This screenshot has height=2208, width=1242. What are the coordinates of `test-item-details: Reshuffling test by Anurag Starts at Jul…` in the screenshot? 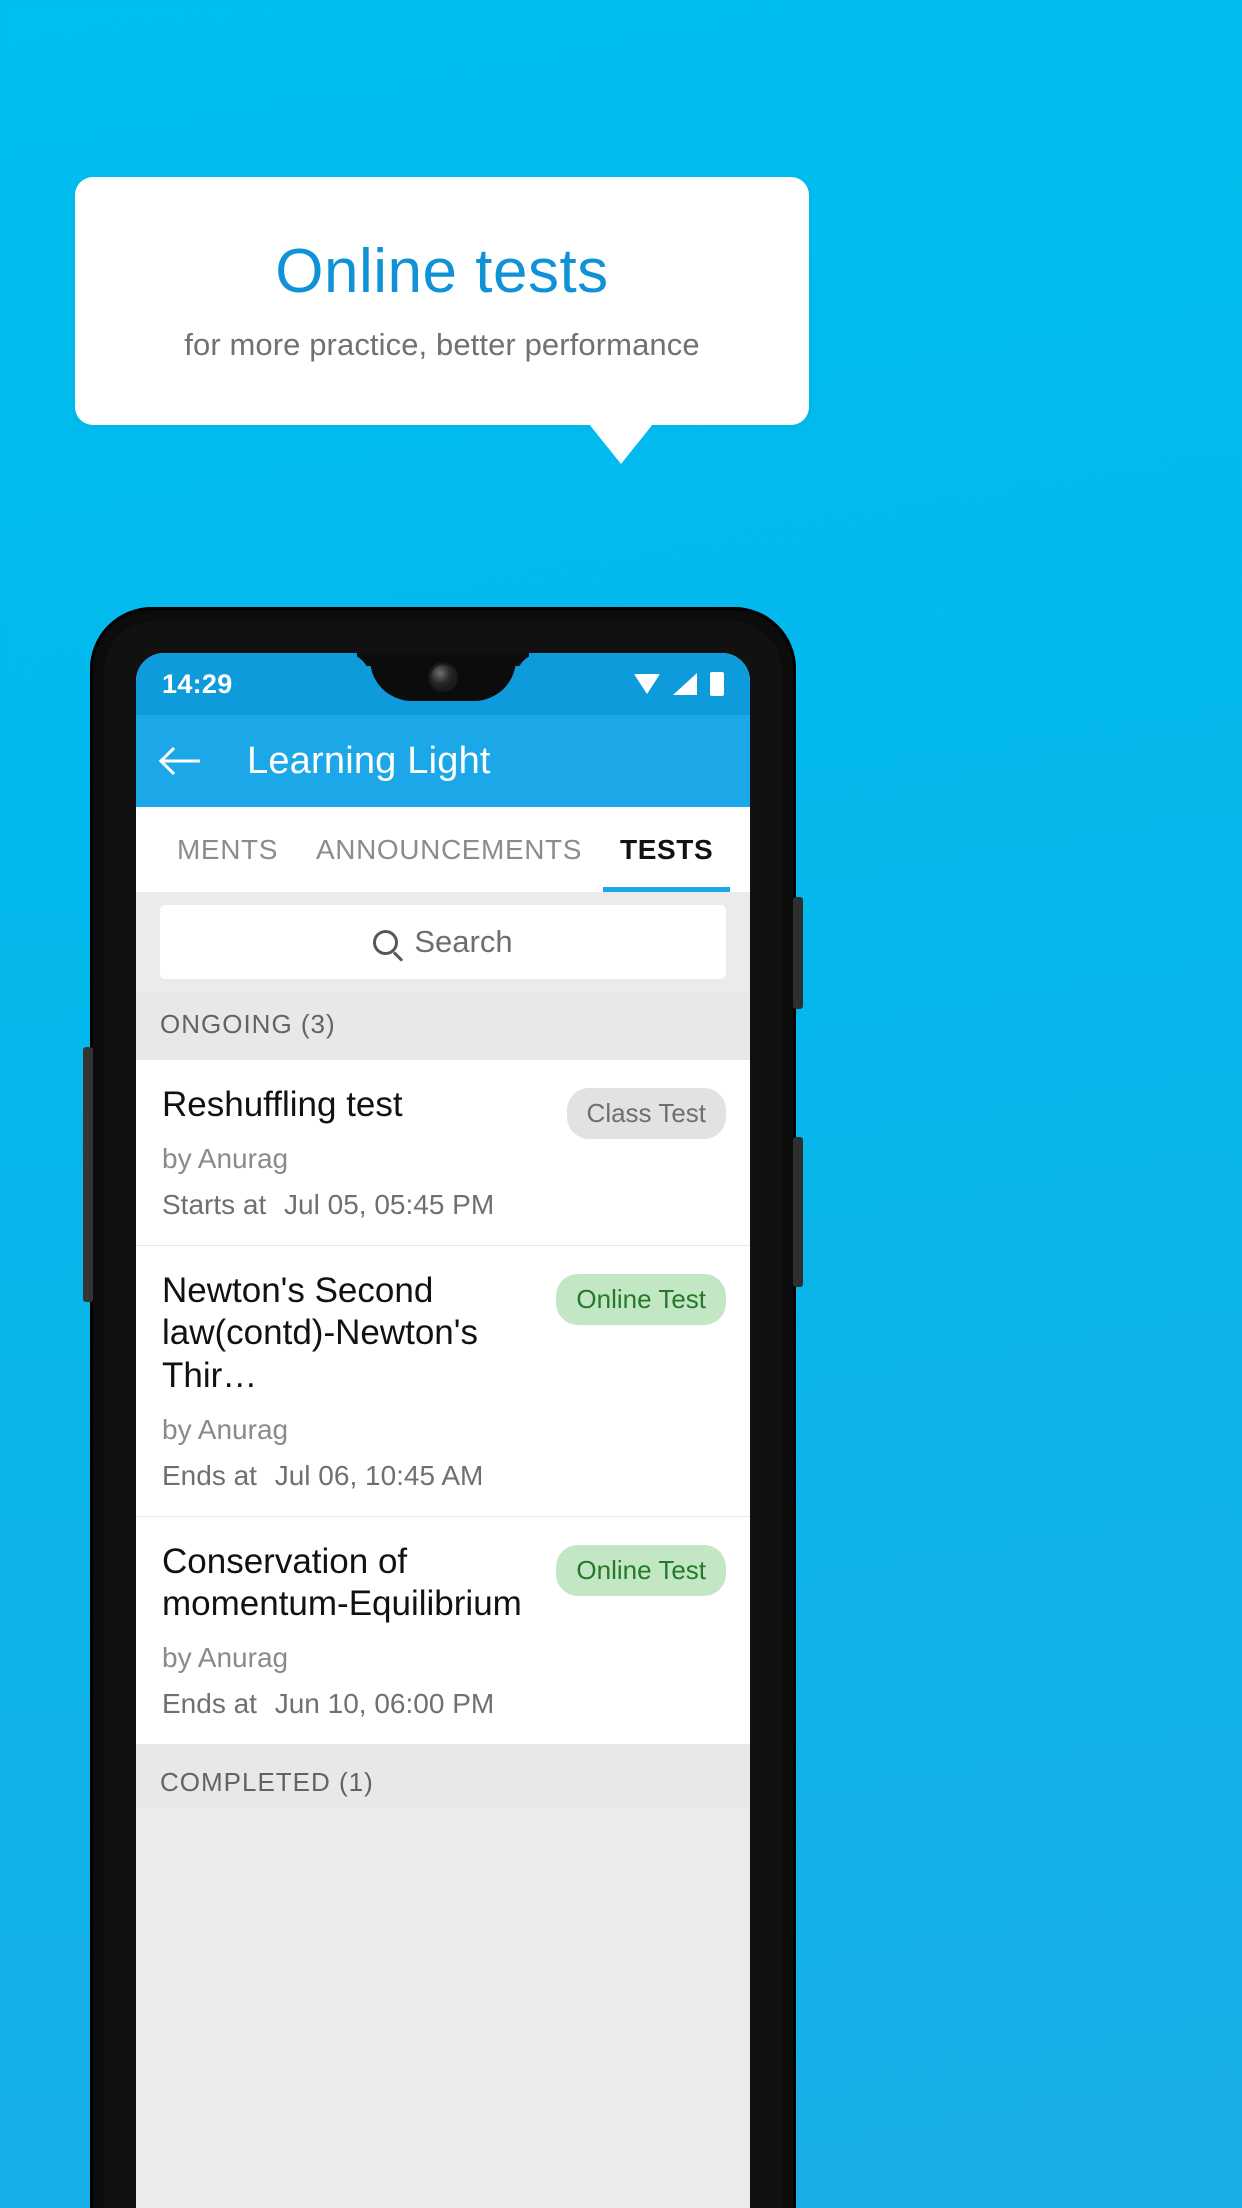 It's located at (357, 1152).